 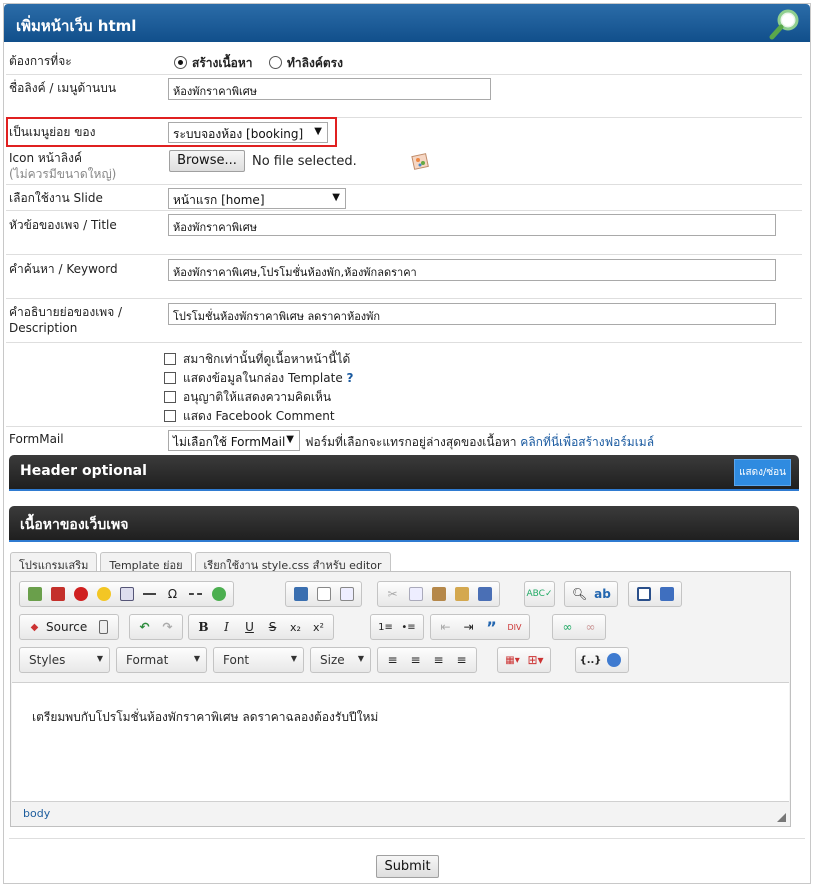 I want to click on link-icon: ∞, so click(x=567, y=627).